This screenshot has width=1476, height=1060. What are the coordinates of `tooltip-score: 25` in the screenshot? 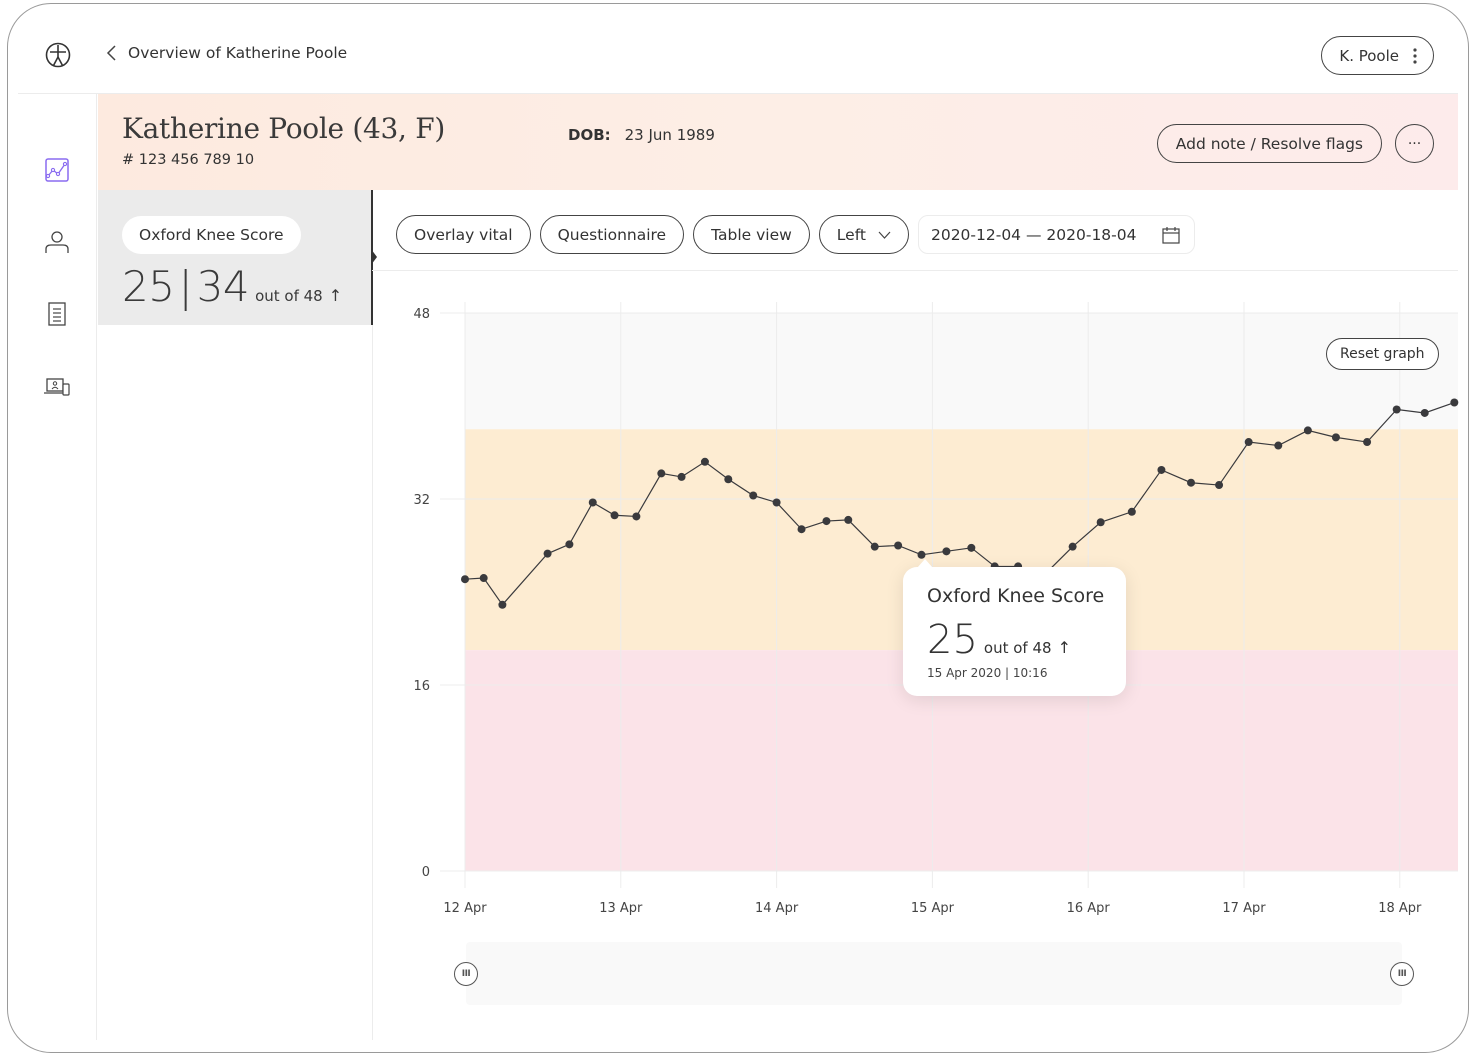 It's located at (952, 640).